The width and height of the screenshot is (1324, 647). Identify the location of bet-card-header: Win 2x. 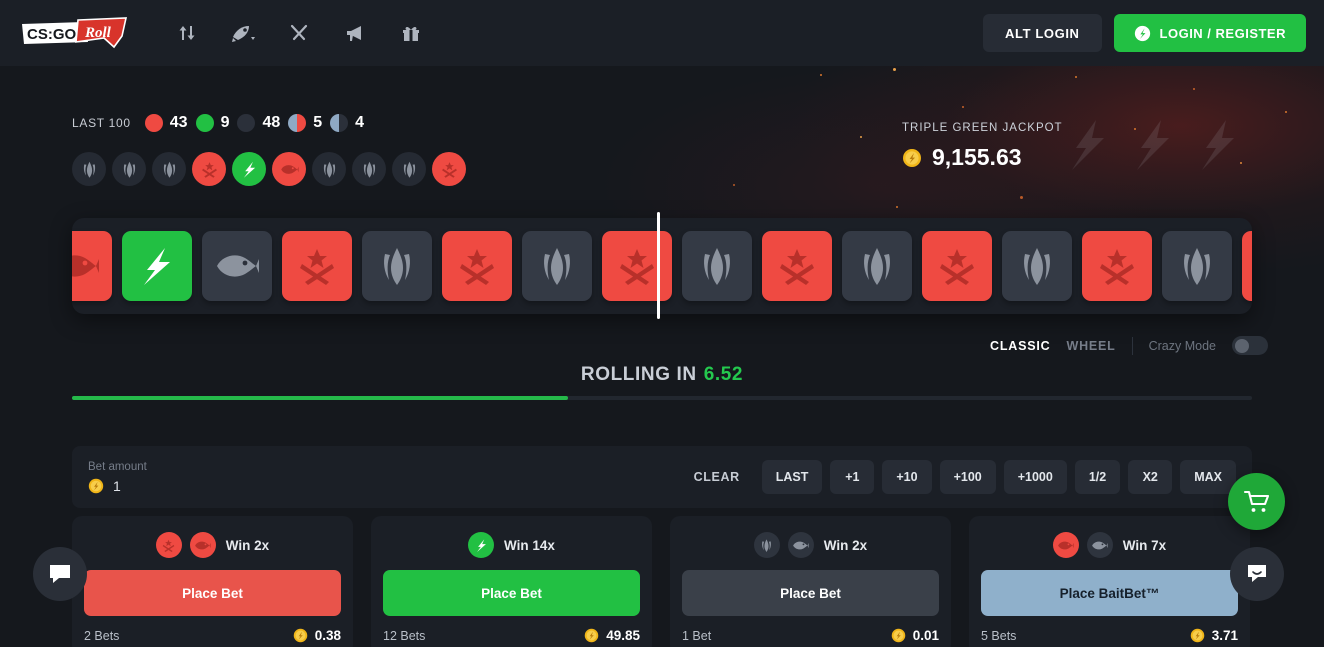
(810, 545).